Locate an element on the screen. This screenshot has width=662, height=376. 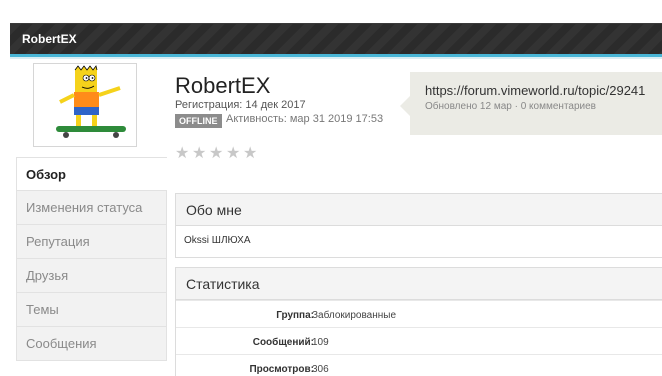
menu-item-posts: Сообщения is located at coordinates (91, 344).